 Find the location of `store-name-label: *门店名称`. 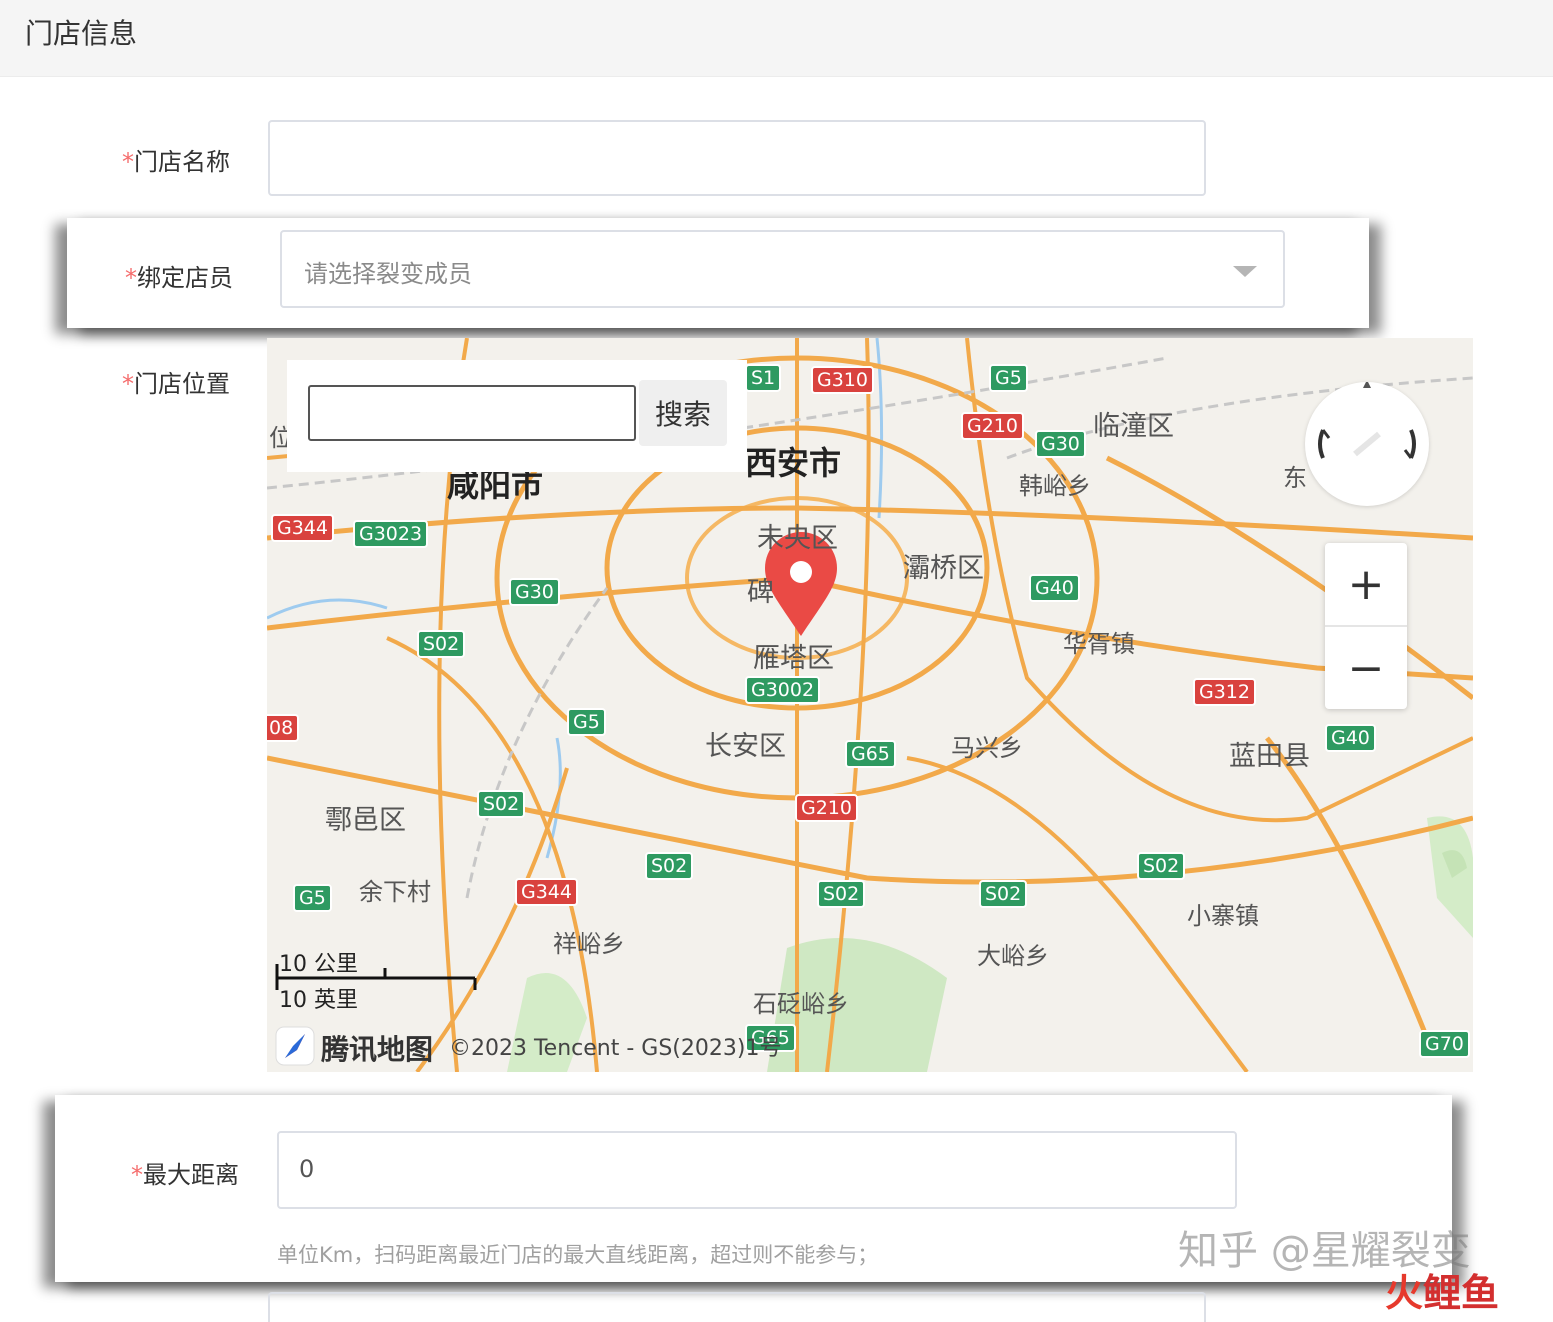

store-name-label: *门店名称 is located at coordinates (176, 159).